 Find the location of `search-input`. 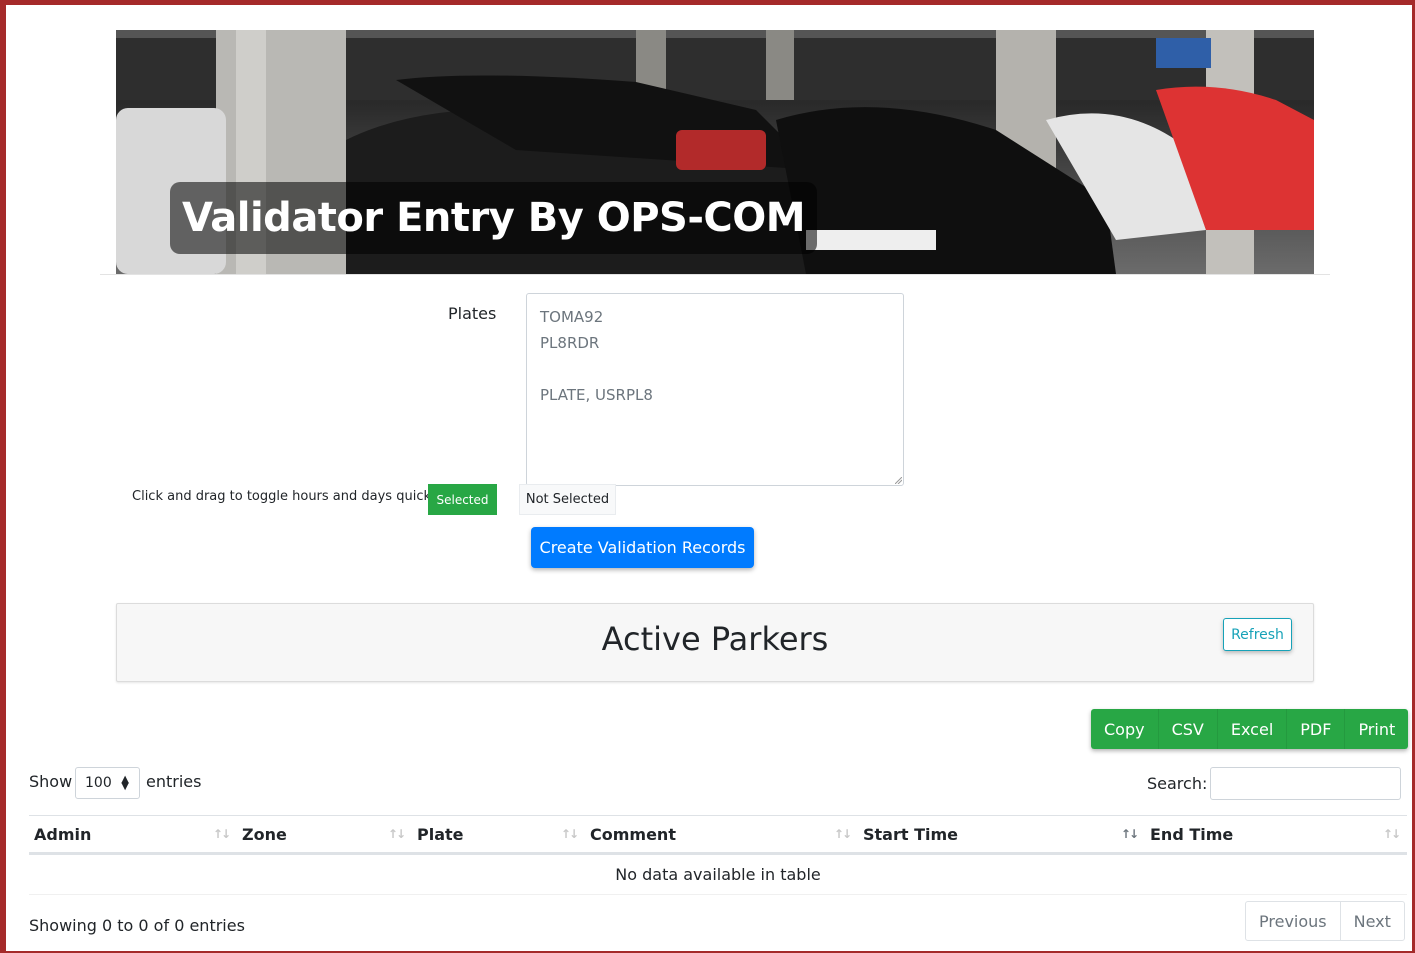

search-input is located at coordinates (1305, 783).